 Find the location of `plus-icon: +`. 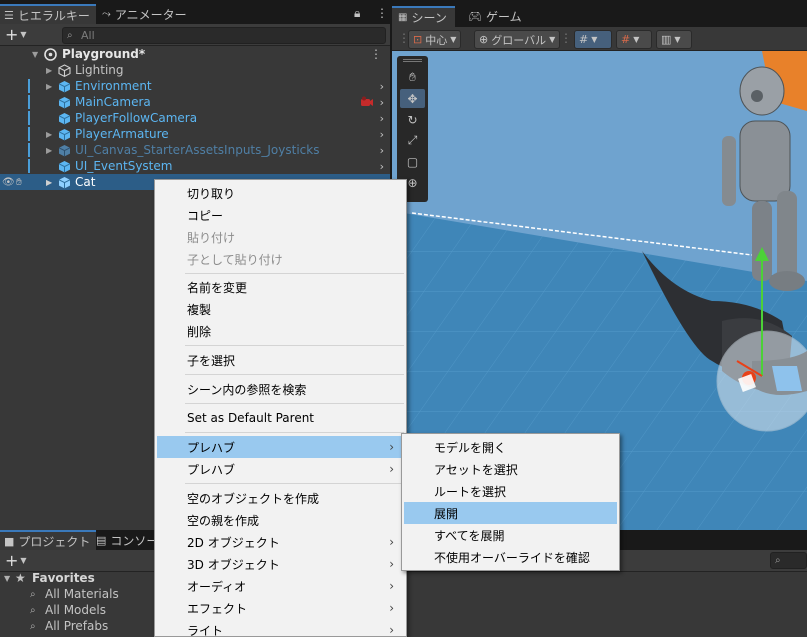

plus-icon: + is located at coordinates (12, 34).